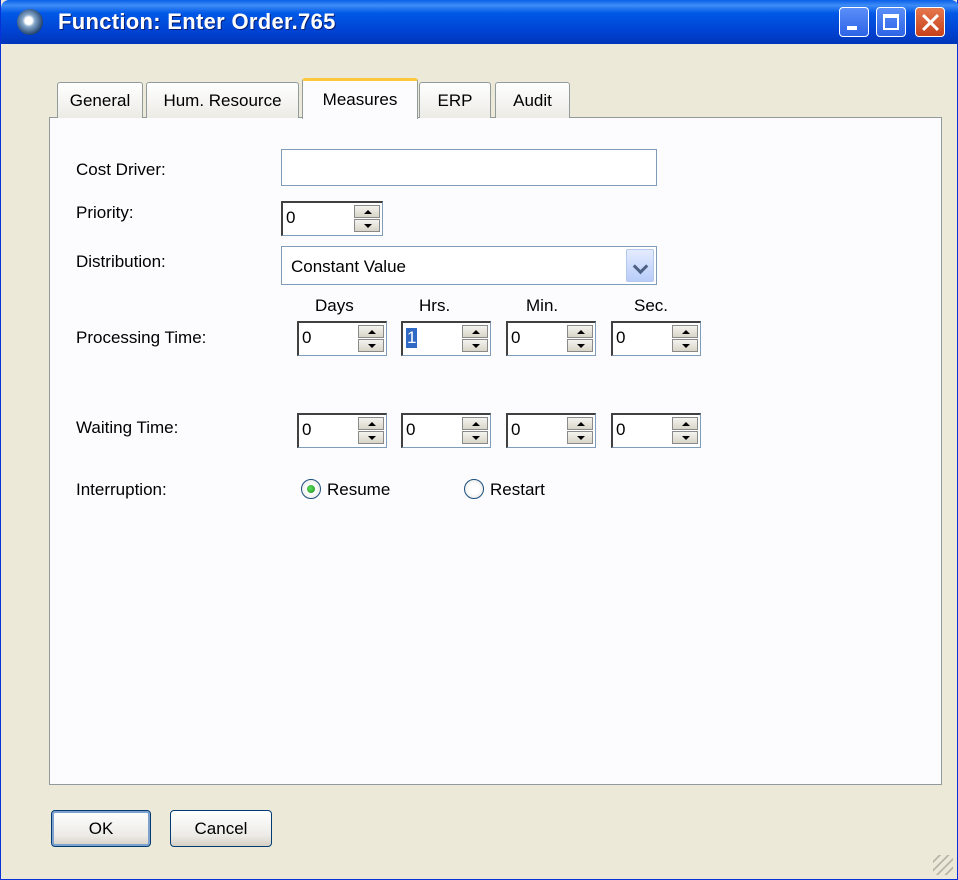 This screenshot has height=880, width=958. Describe the element at coordinates (121, 261) in the screenshot. I see `distribution-label: Distribution:` at that location.